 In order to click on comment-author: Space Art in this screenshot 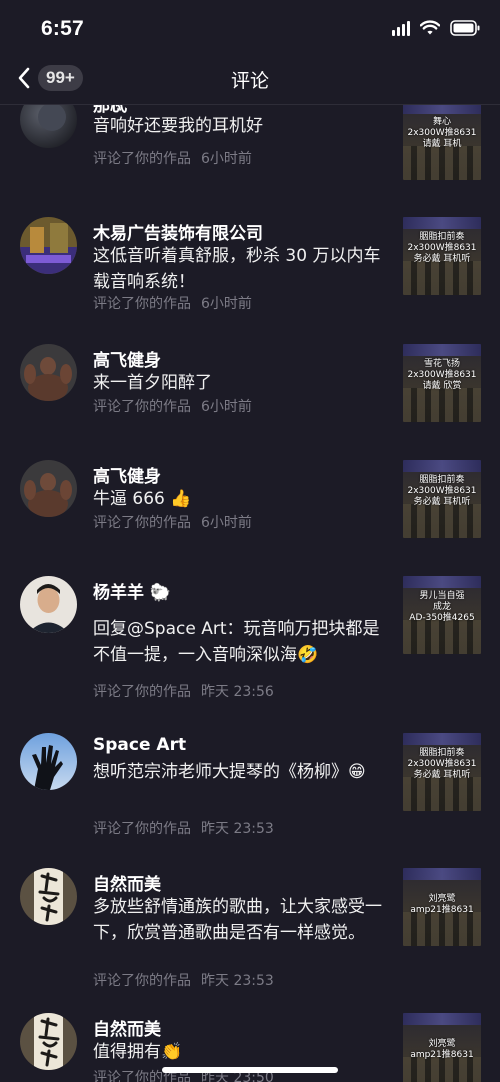, I will do `click(139, 745)`.